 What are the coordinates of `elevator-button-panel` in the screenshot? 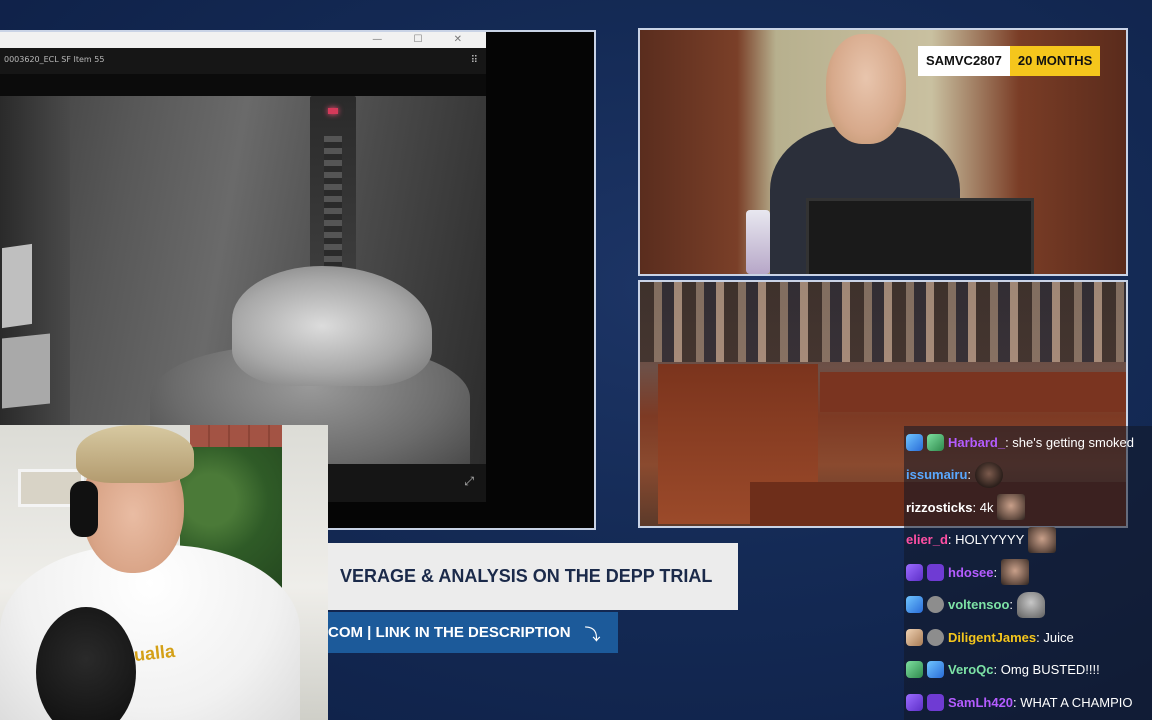 It's located at (333, 191).